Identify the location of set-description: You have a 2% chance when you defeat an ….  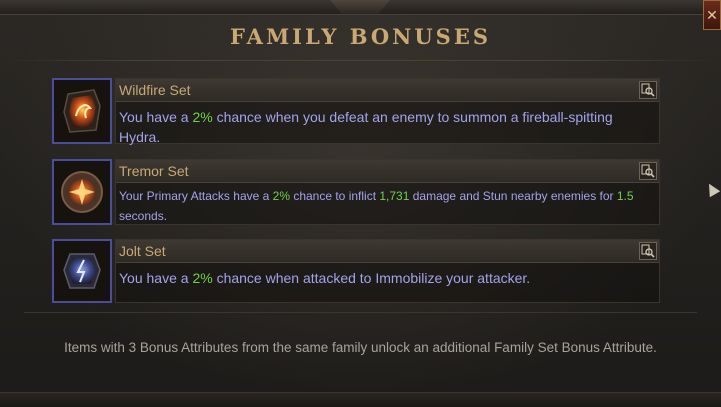
(387, 124).